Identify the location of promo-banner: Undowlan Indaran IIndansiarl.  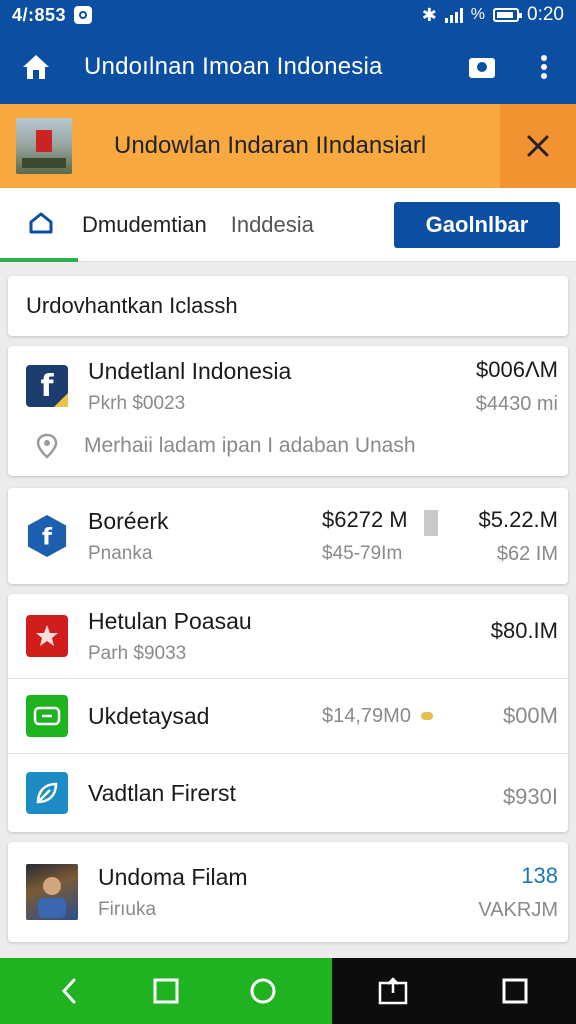
(288, 146).